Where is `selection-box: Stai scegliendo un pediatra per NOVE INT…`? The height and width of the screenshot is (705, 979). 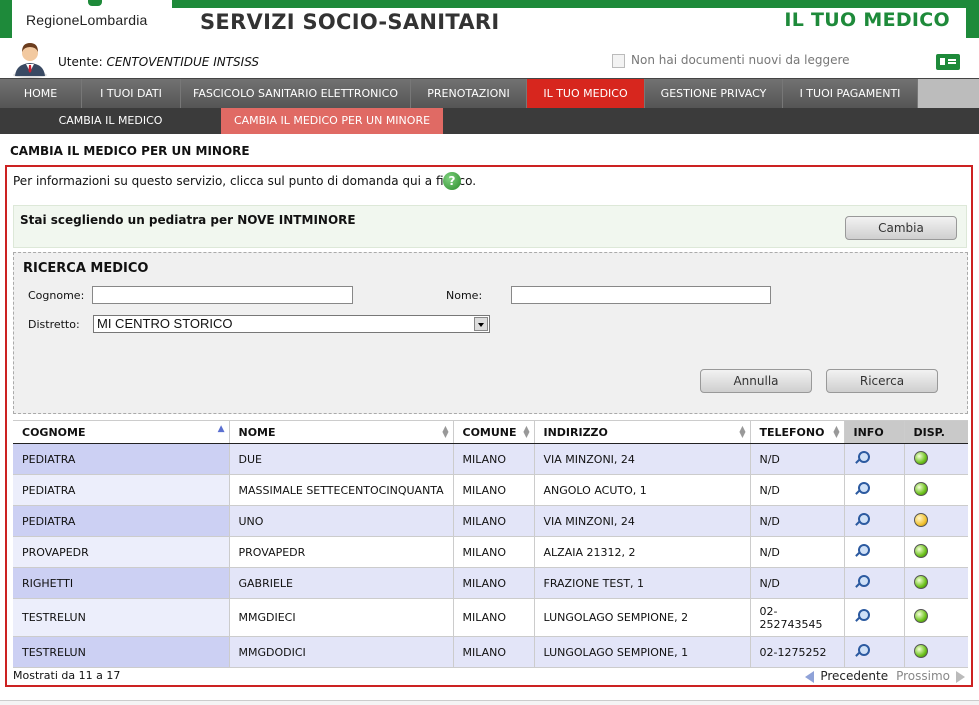 selection-box: Stai scegliendo un pediatra per NOVE INT… is located at coordinates (490, 226).